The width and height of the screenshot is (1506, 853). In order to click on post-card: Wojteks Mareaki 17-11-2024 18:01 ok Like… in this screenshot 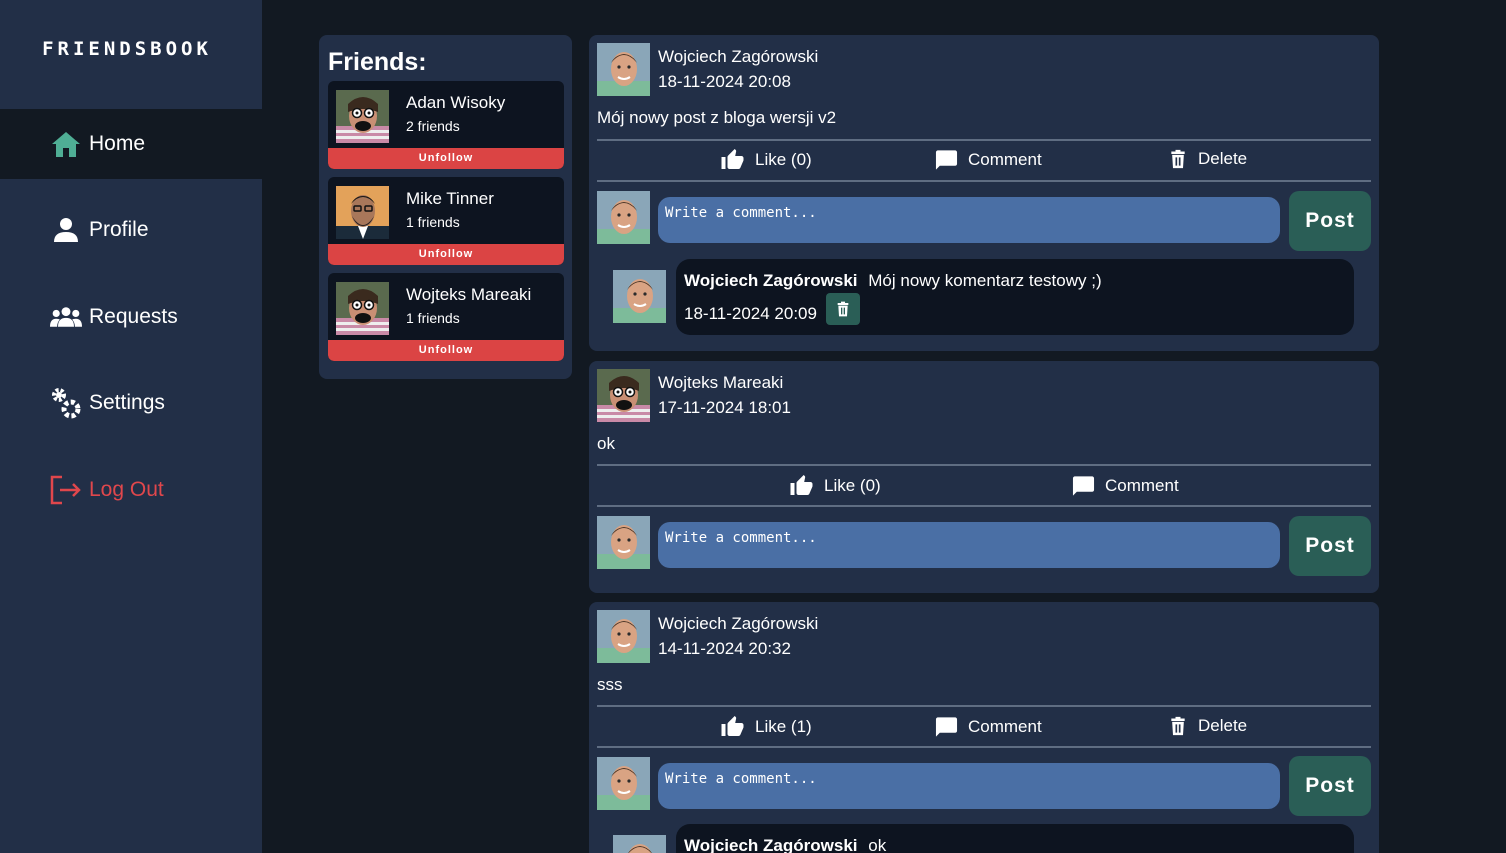, I will do `click(984, 477)`.